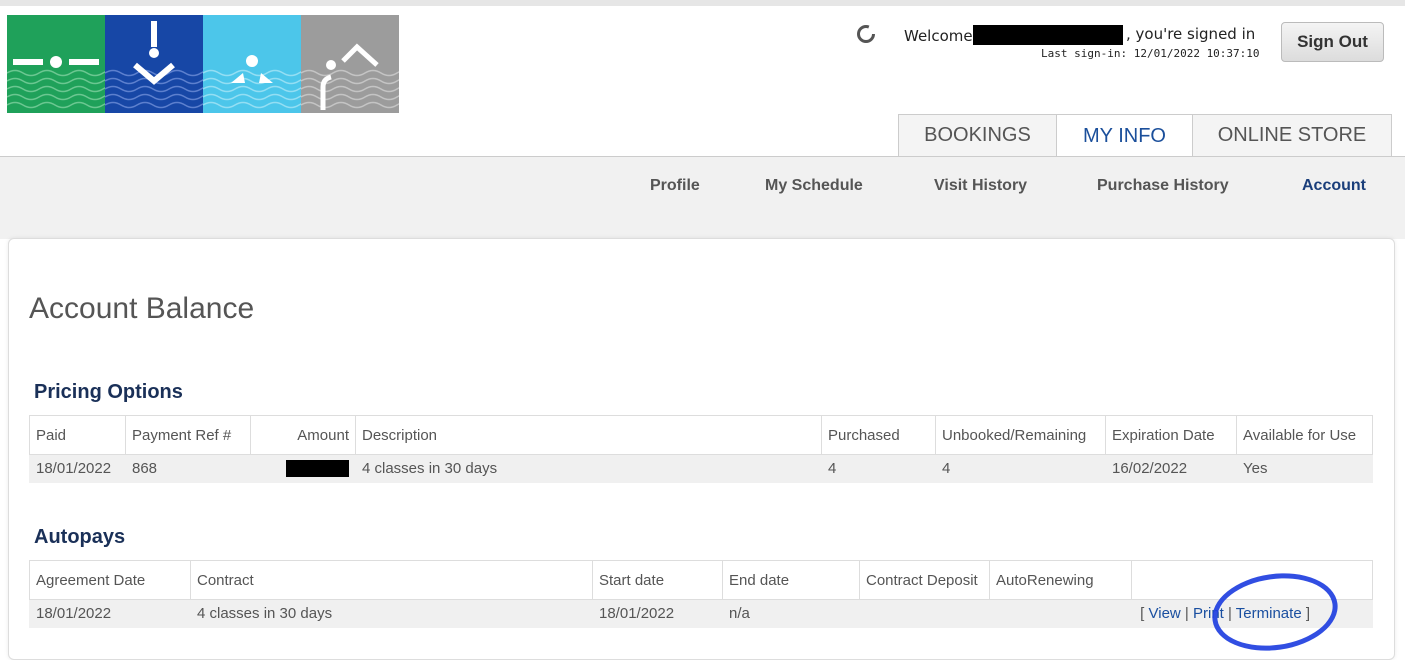 This screenshot has width=1405, height=660. I want to click on column-header: Contract, so click(391, 580).